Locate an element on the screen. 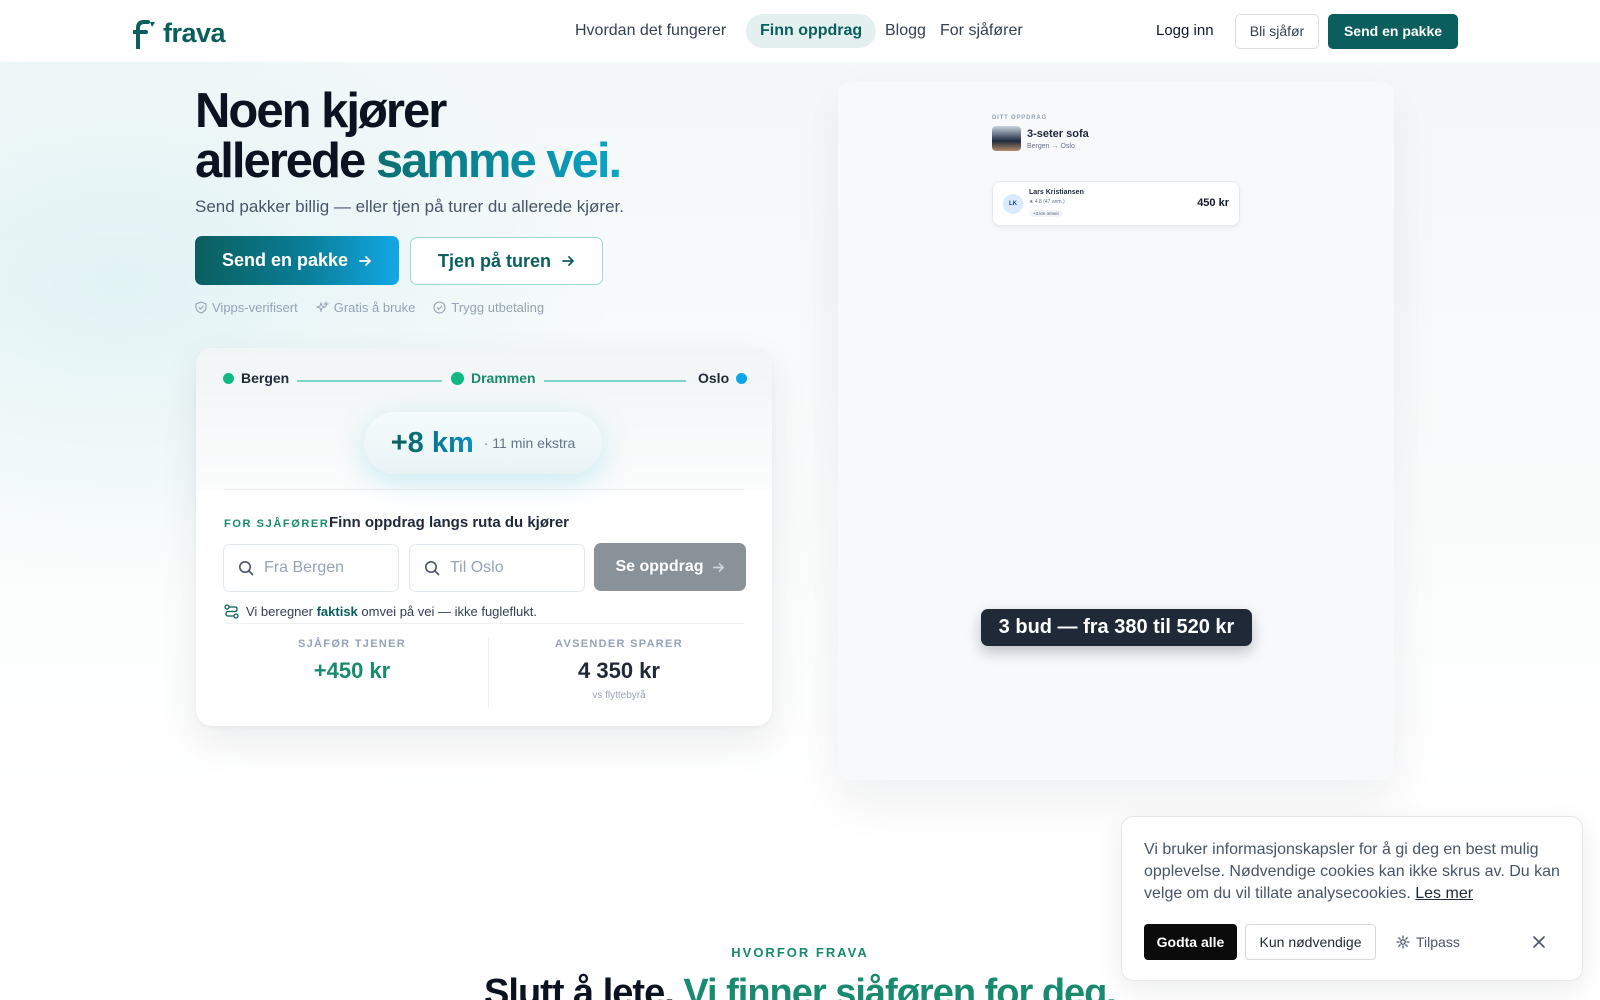 This screenshot has height=1000, width=1600. close-cookie-button is located at coordinates (1539, 942).